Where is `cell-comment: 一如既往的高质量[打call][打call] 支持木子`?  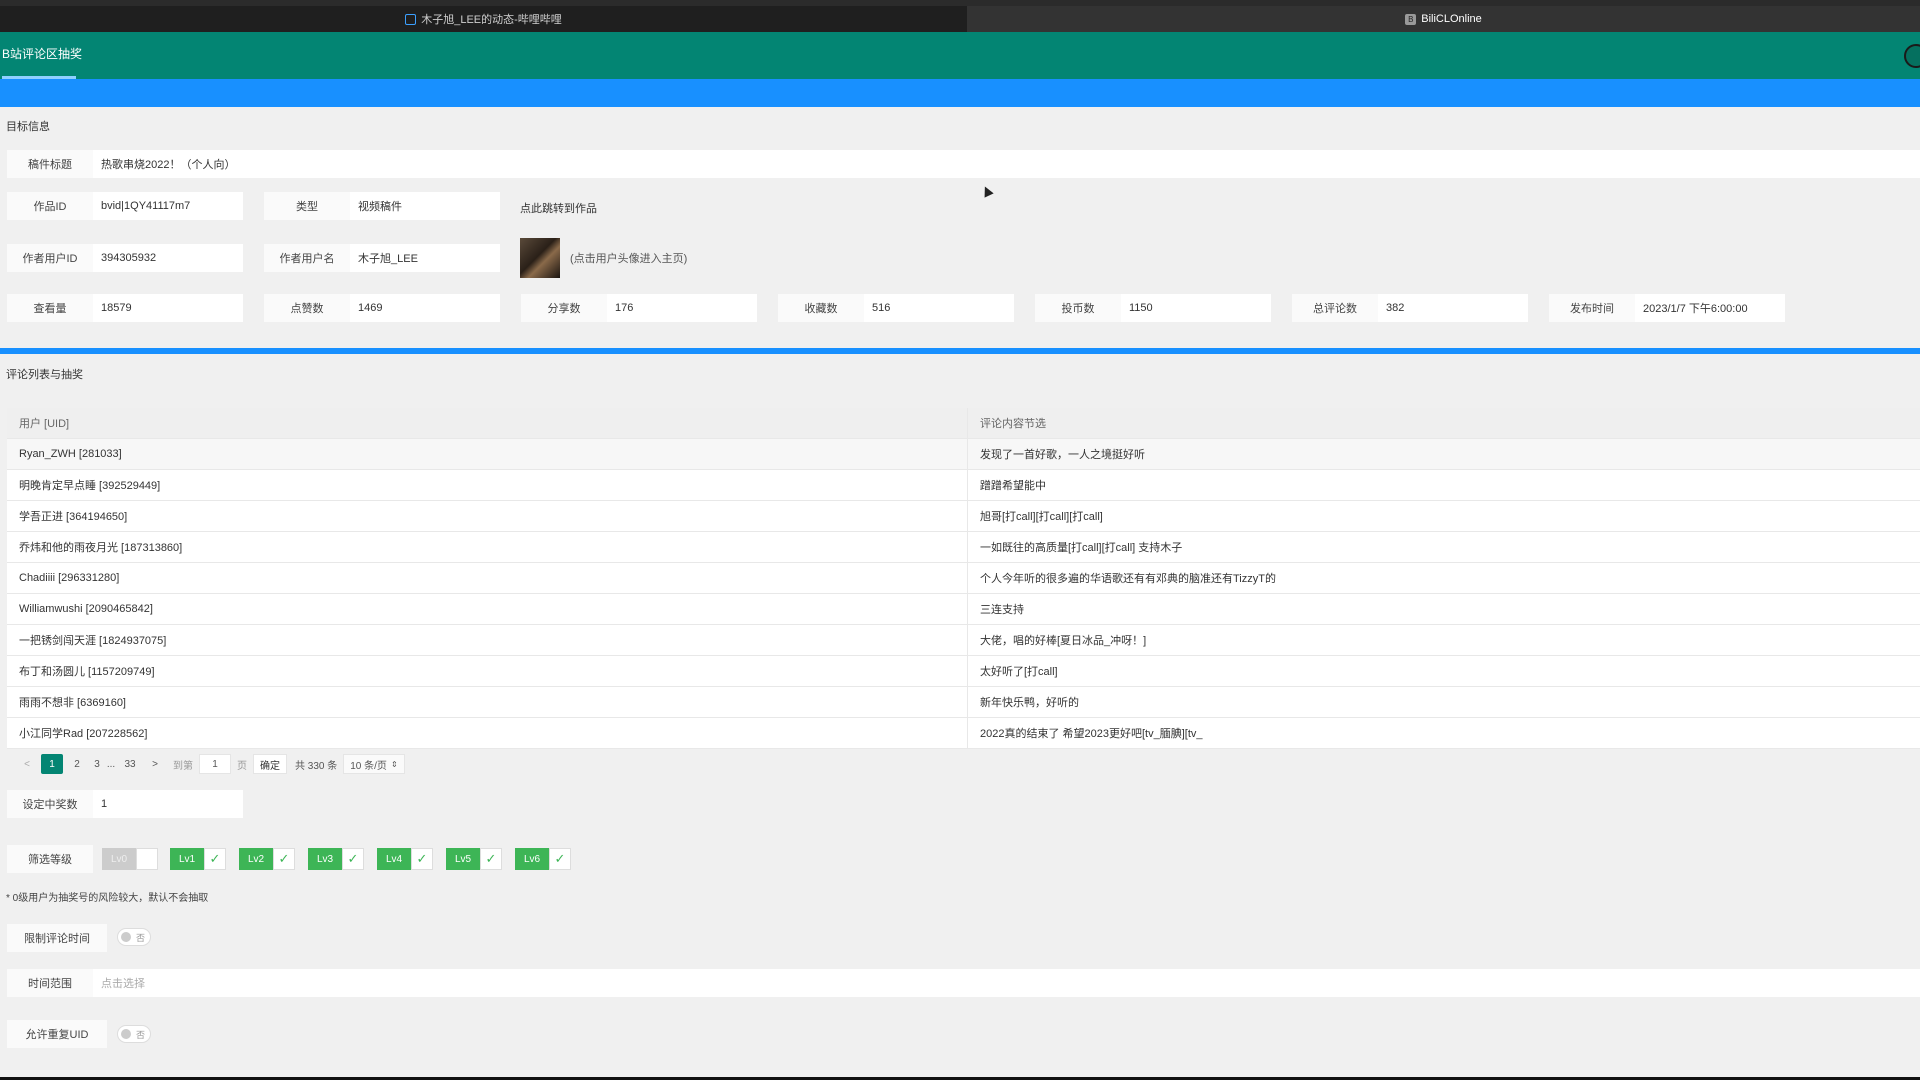
cell-comment: 一如既往的高质量[打call][打call] 支持木子 is located at coordinates (1081, 548).